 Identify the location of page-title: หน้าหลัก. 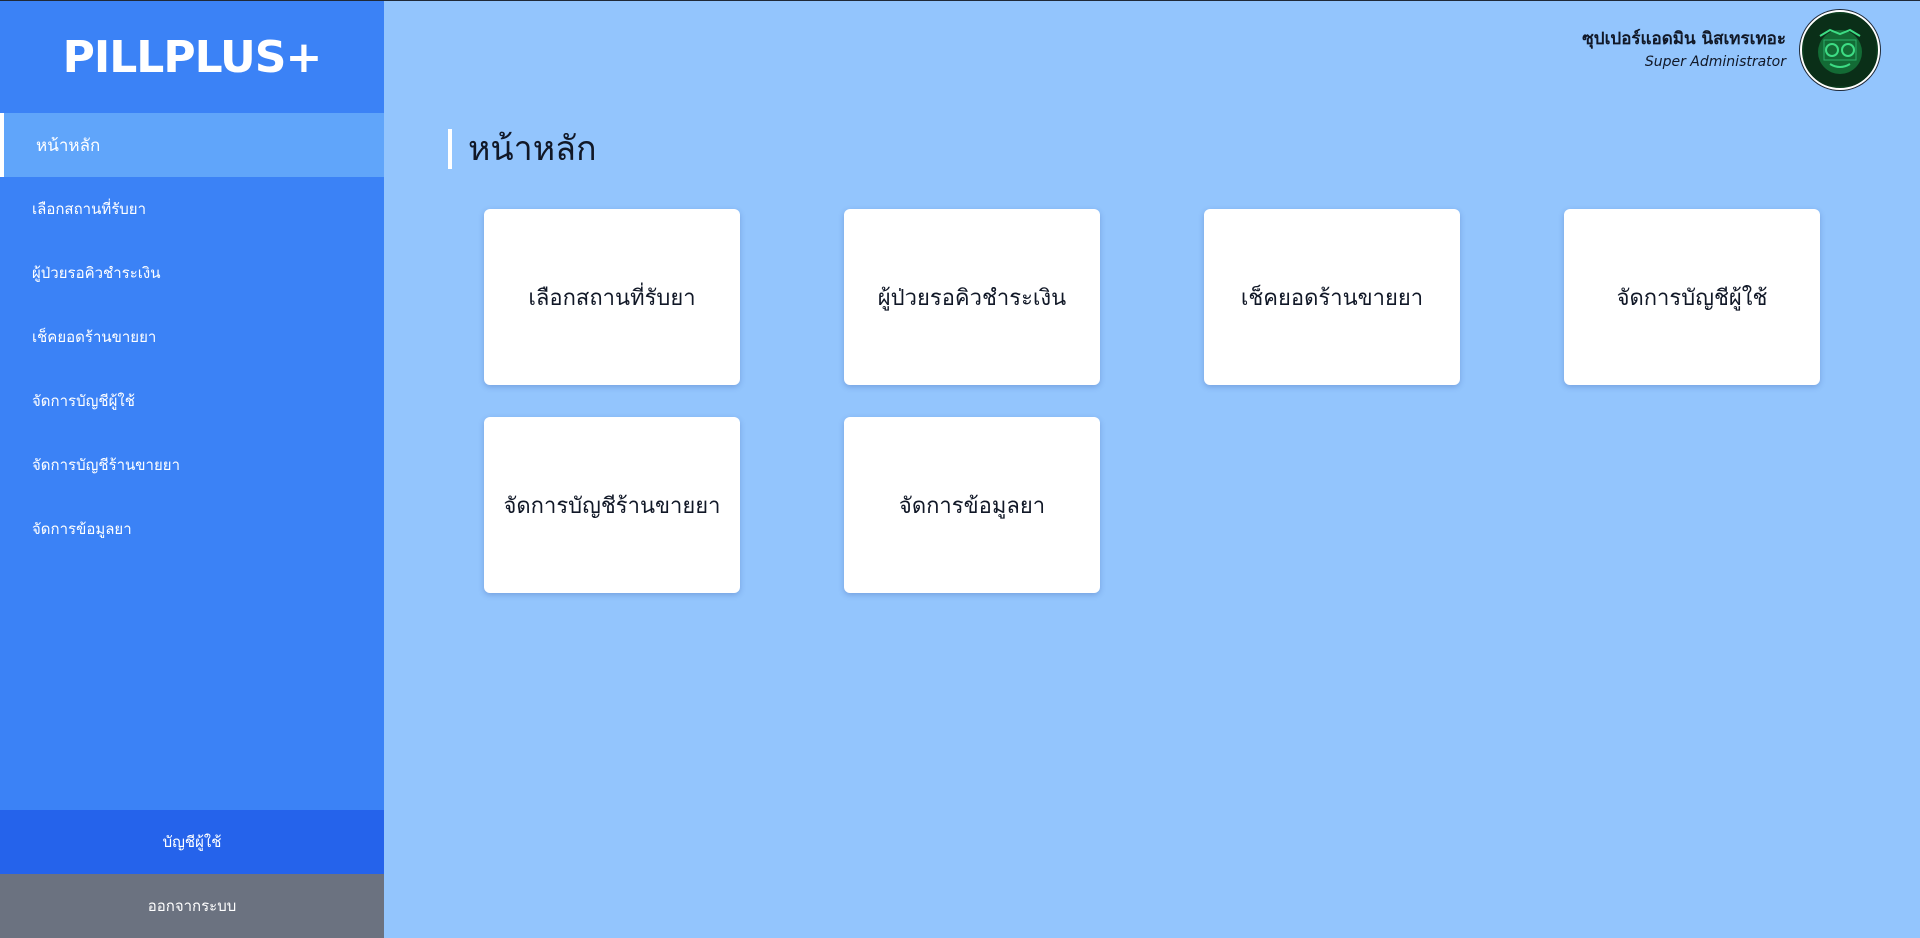
(522, 149).